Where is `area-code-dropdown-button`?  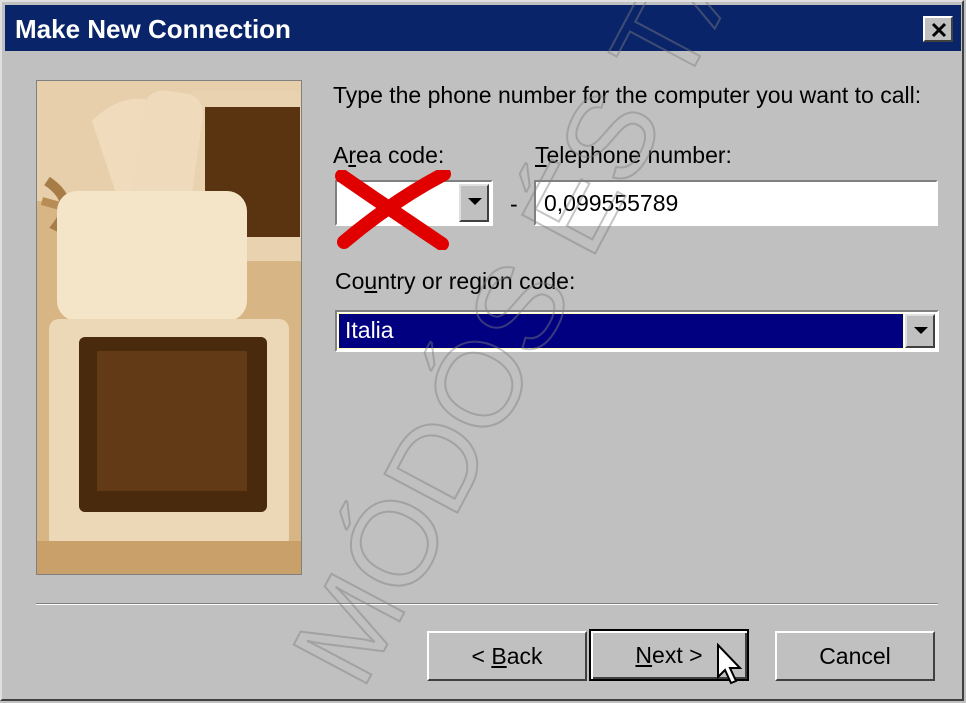
area-code-dropdown-button is located at coordinates (474, 203).